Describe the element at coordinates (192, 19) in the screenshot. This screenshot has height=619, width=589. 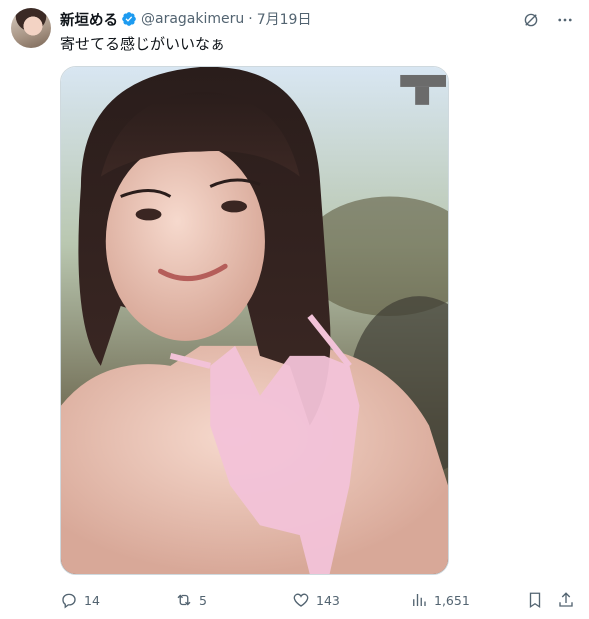
I see `author-handle: @aragakimeru` at that location.